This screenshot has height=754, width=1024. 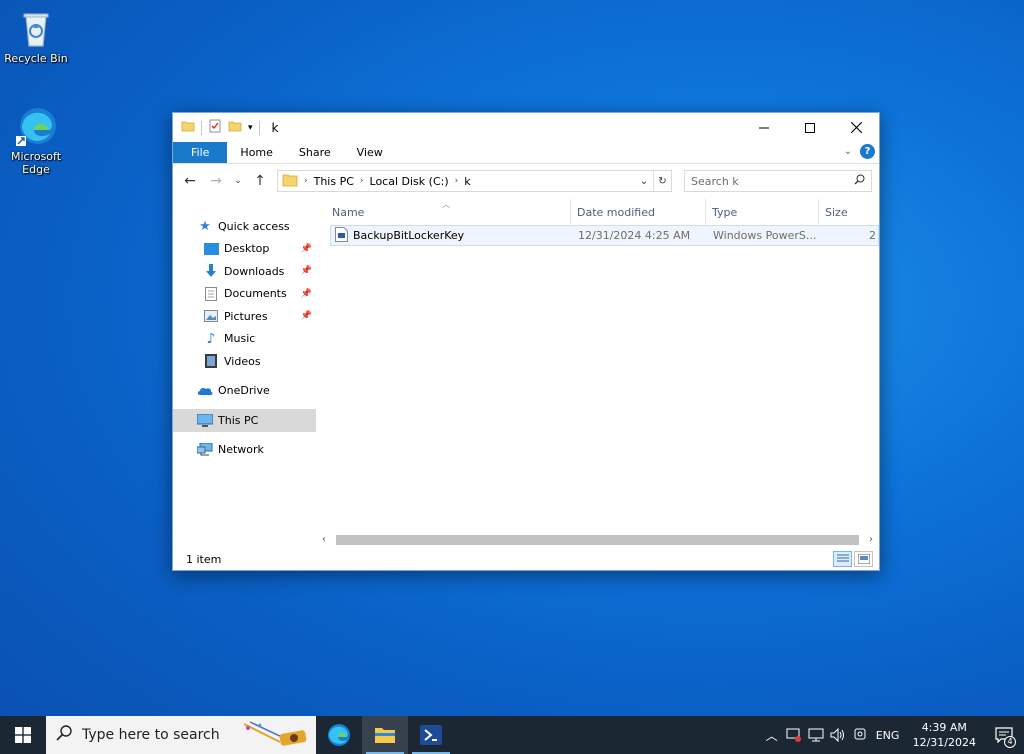 I want to click on breadcrumb-this-pc: This PC, so click(x=334, y=181).